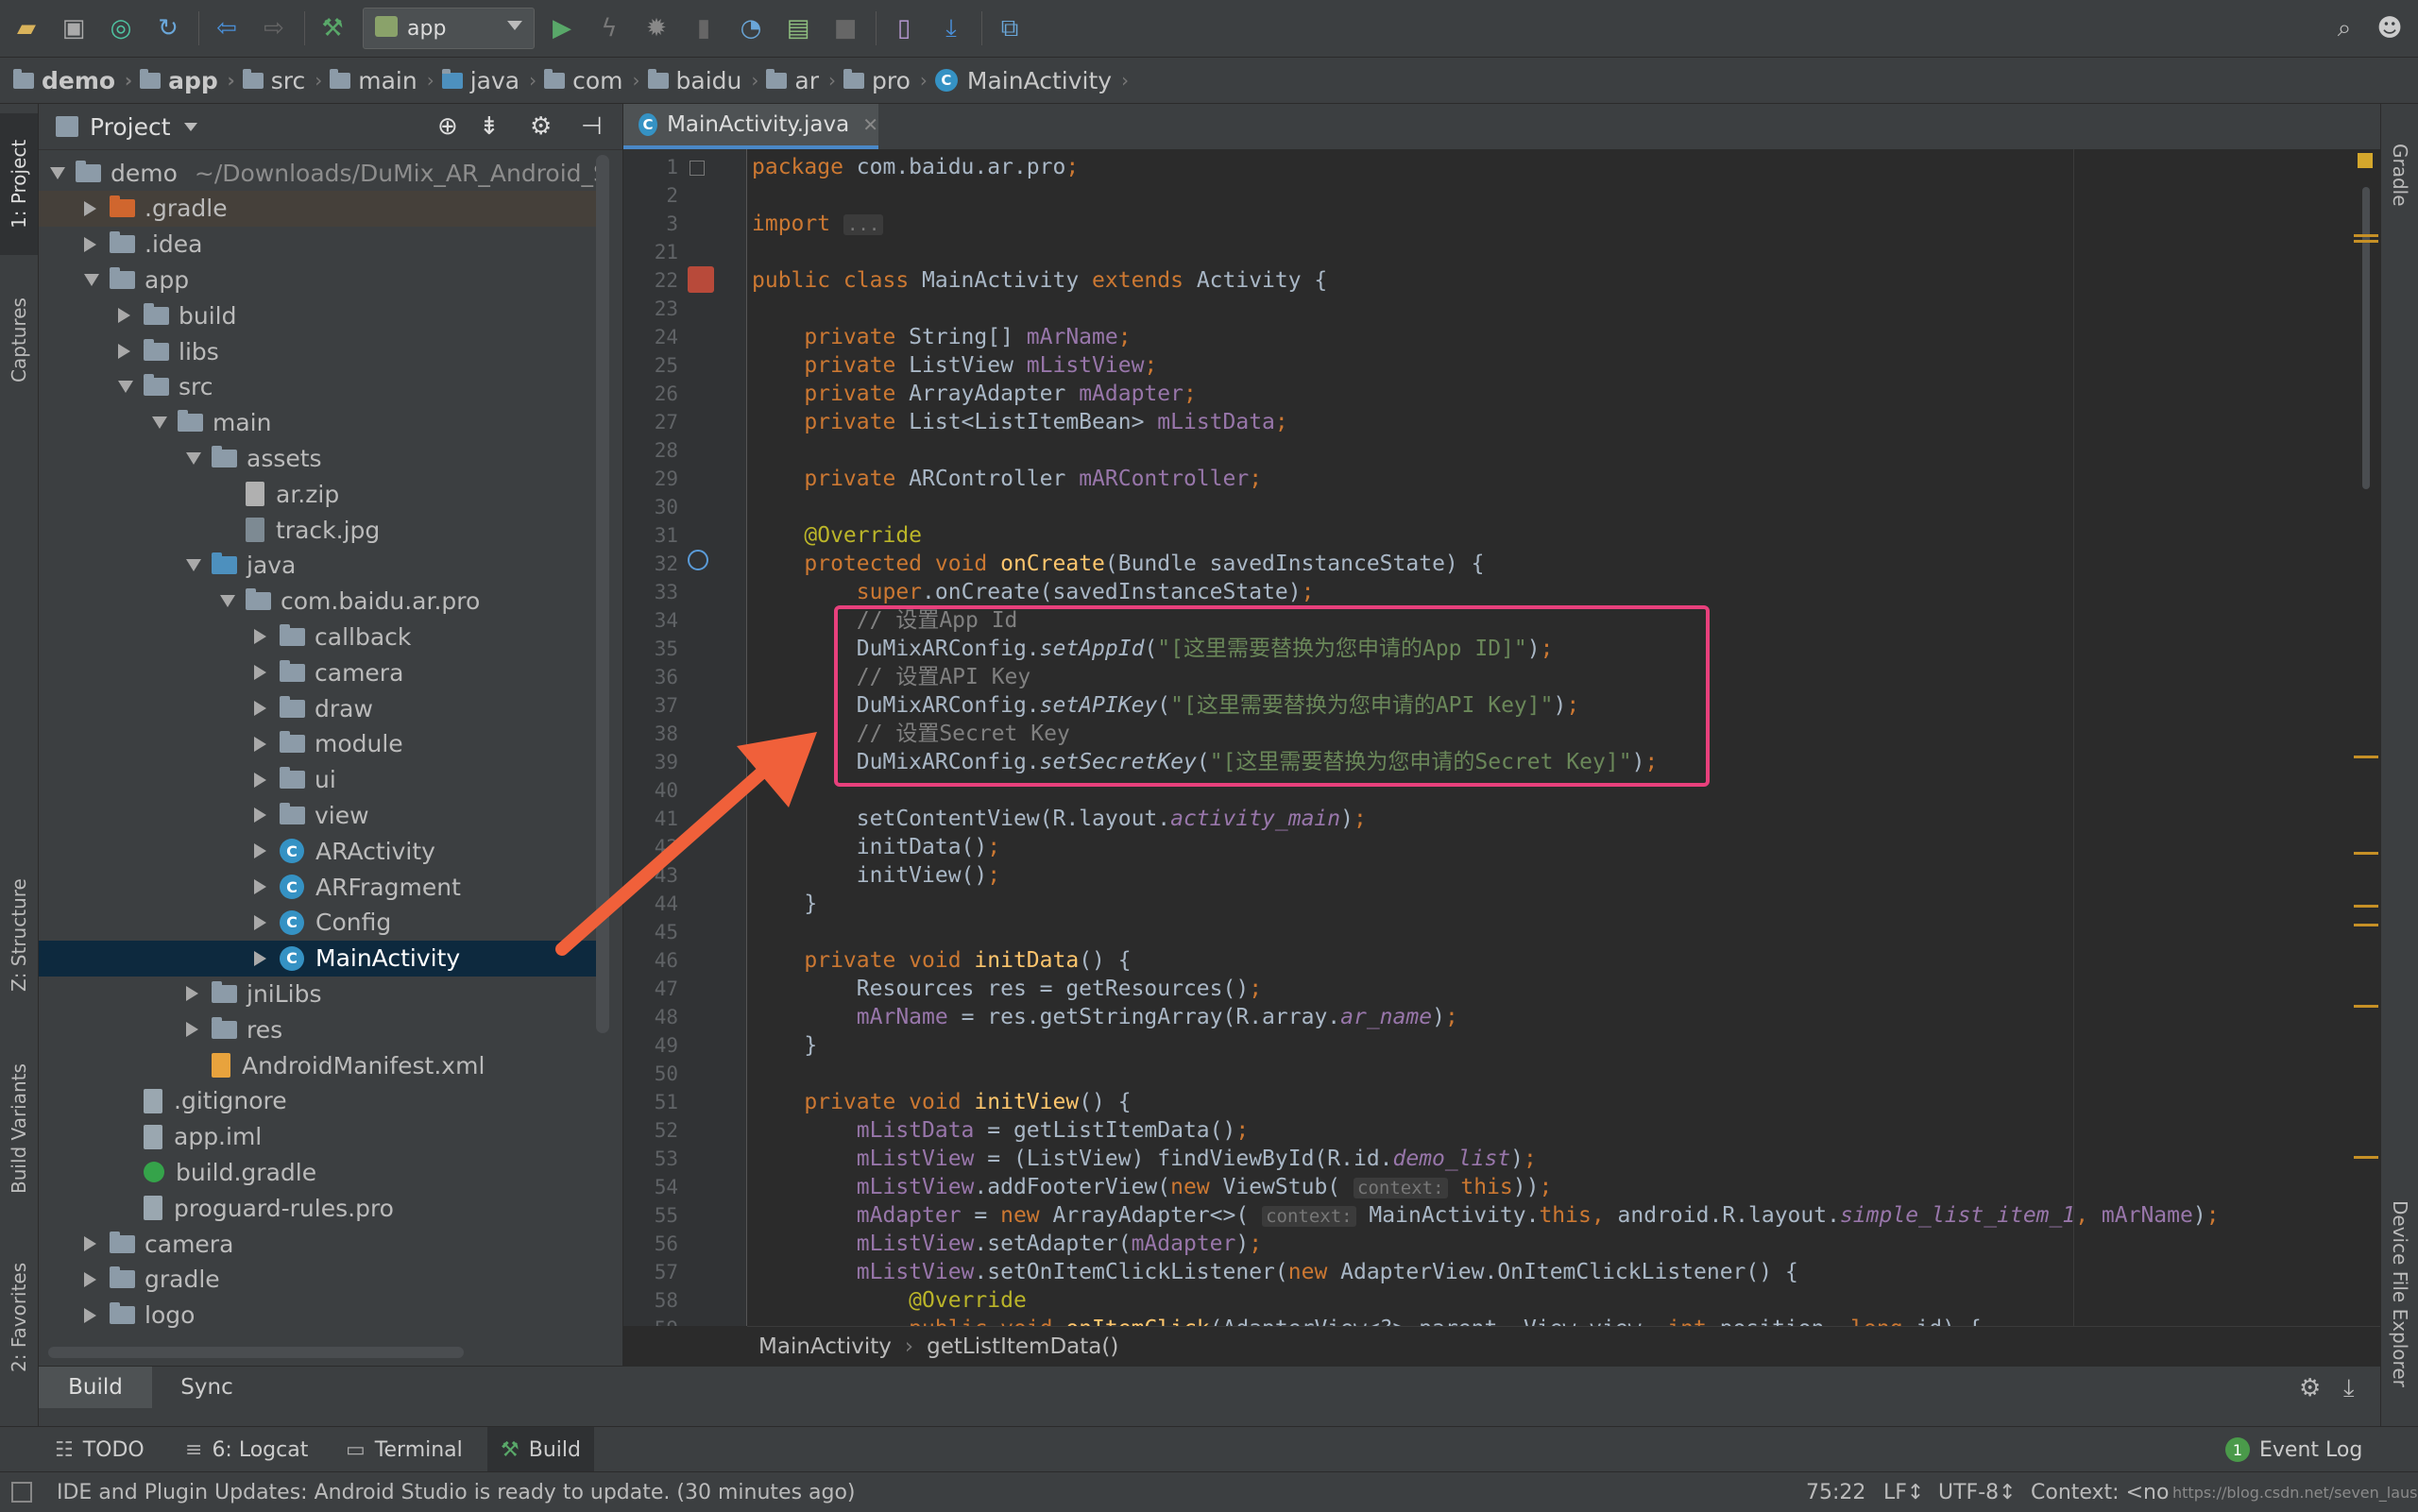  Describe the element at coordinates (256, 1353) in the screenshot. I see `tree-horizontal-scrollbar` at that location.